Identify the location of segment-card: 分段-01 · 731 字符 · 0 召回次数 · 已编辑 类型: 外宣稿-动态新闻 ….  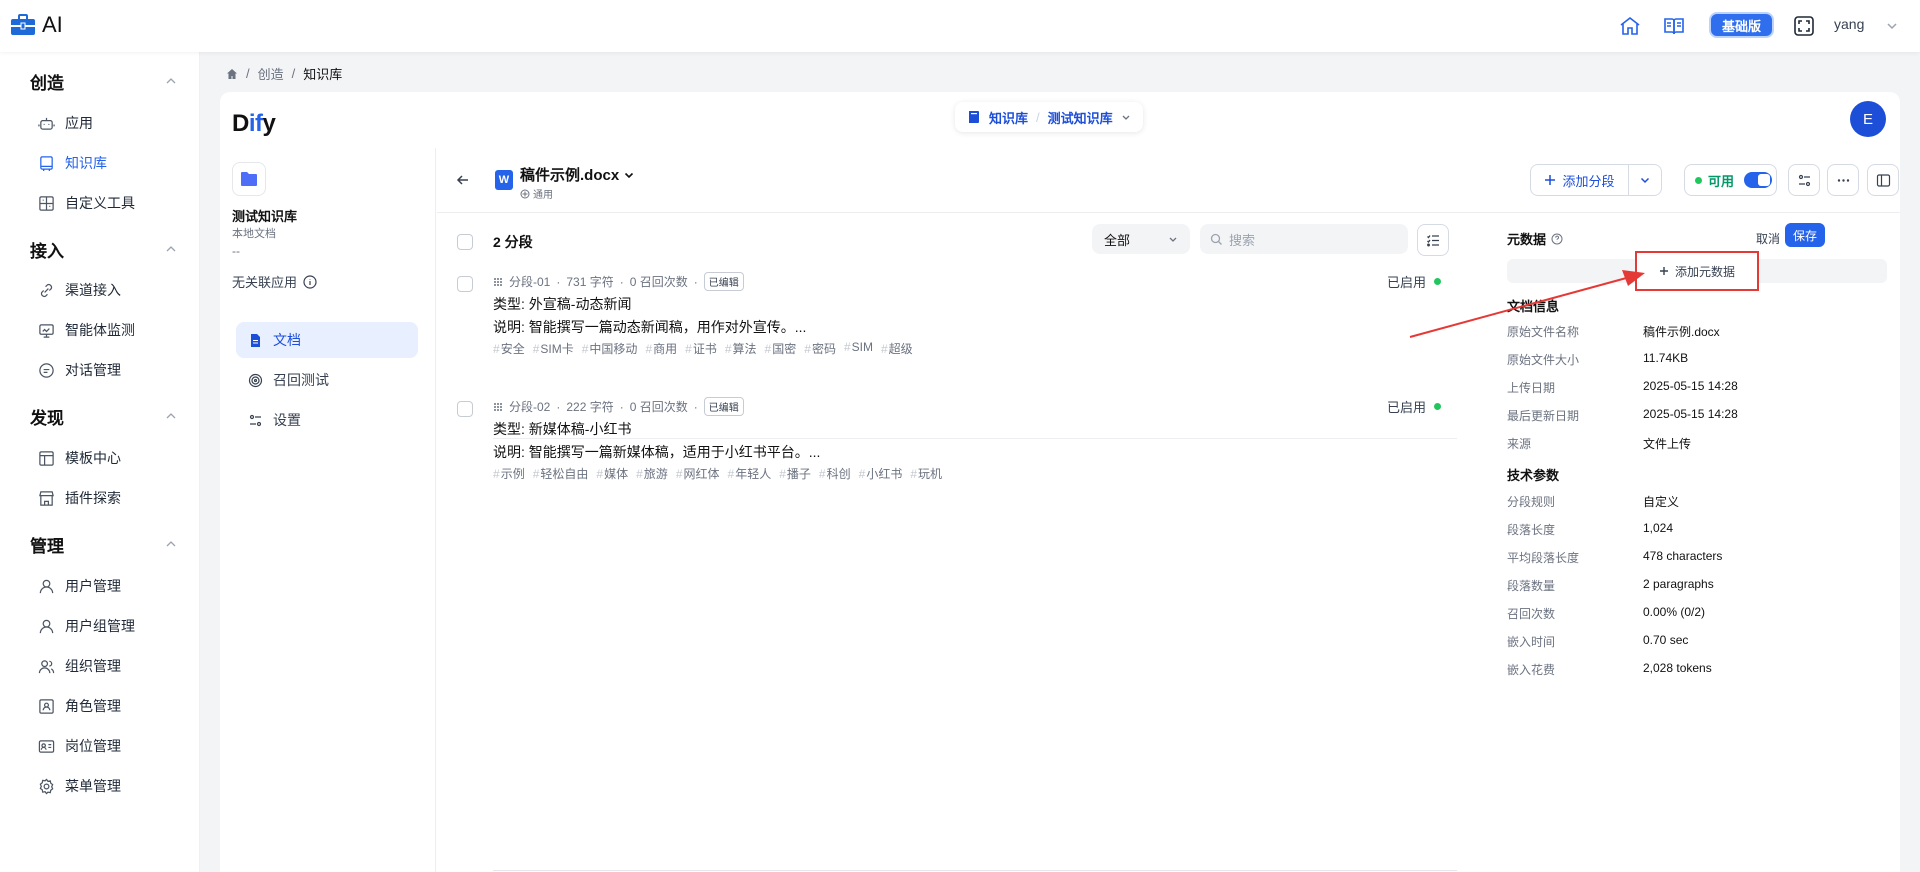
(947, 337).